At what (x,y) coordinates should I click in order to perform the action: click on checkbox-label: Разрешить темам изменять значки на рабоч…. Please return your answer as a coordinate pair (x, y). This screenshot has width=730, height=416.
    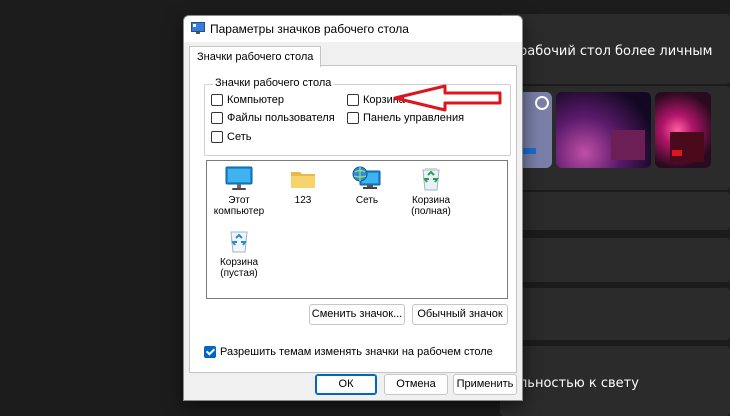
    Looking at the image, I should click on (356, 352).